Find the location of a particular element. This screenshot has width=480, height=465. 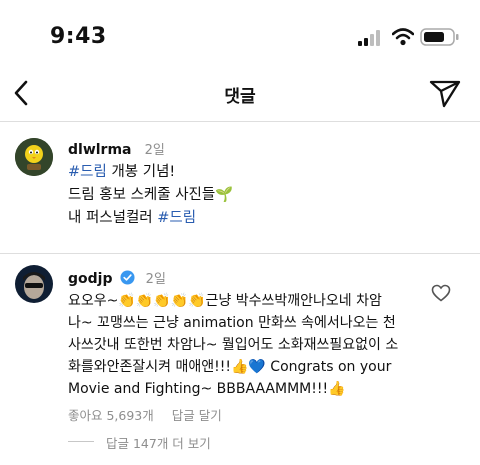

comment-line-2: 나~ 꼬맹쓰는 근냥 animation 만화쓰 속에서나오는 천 is located at coordinates (232, 323).